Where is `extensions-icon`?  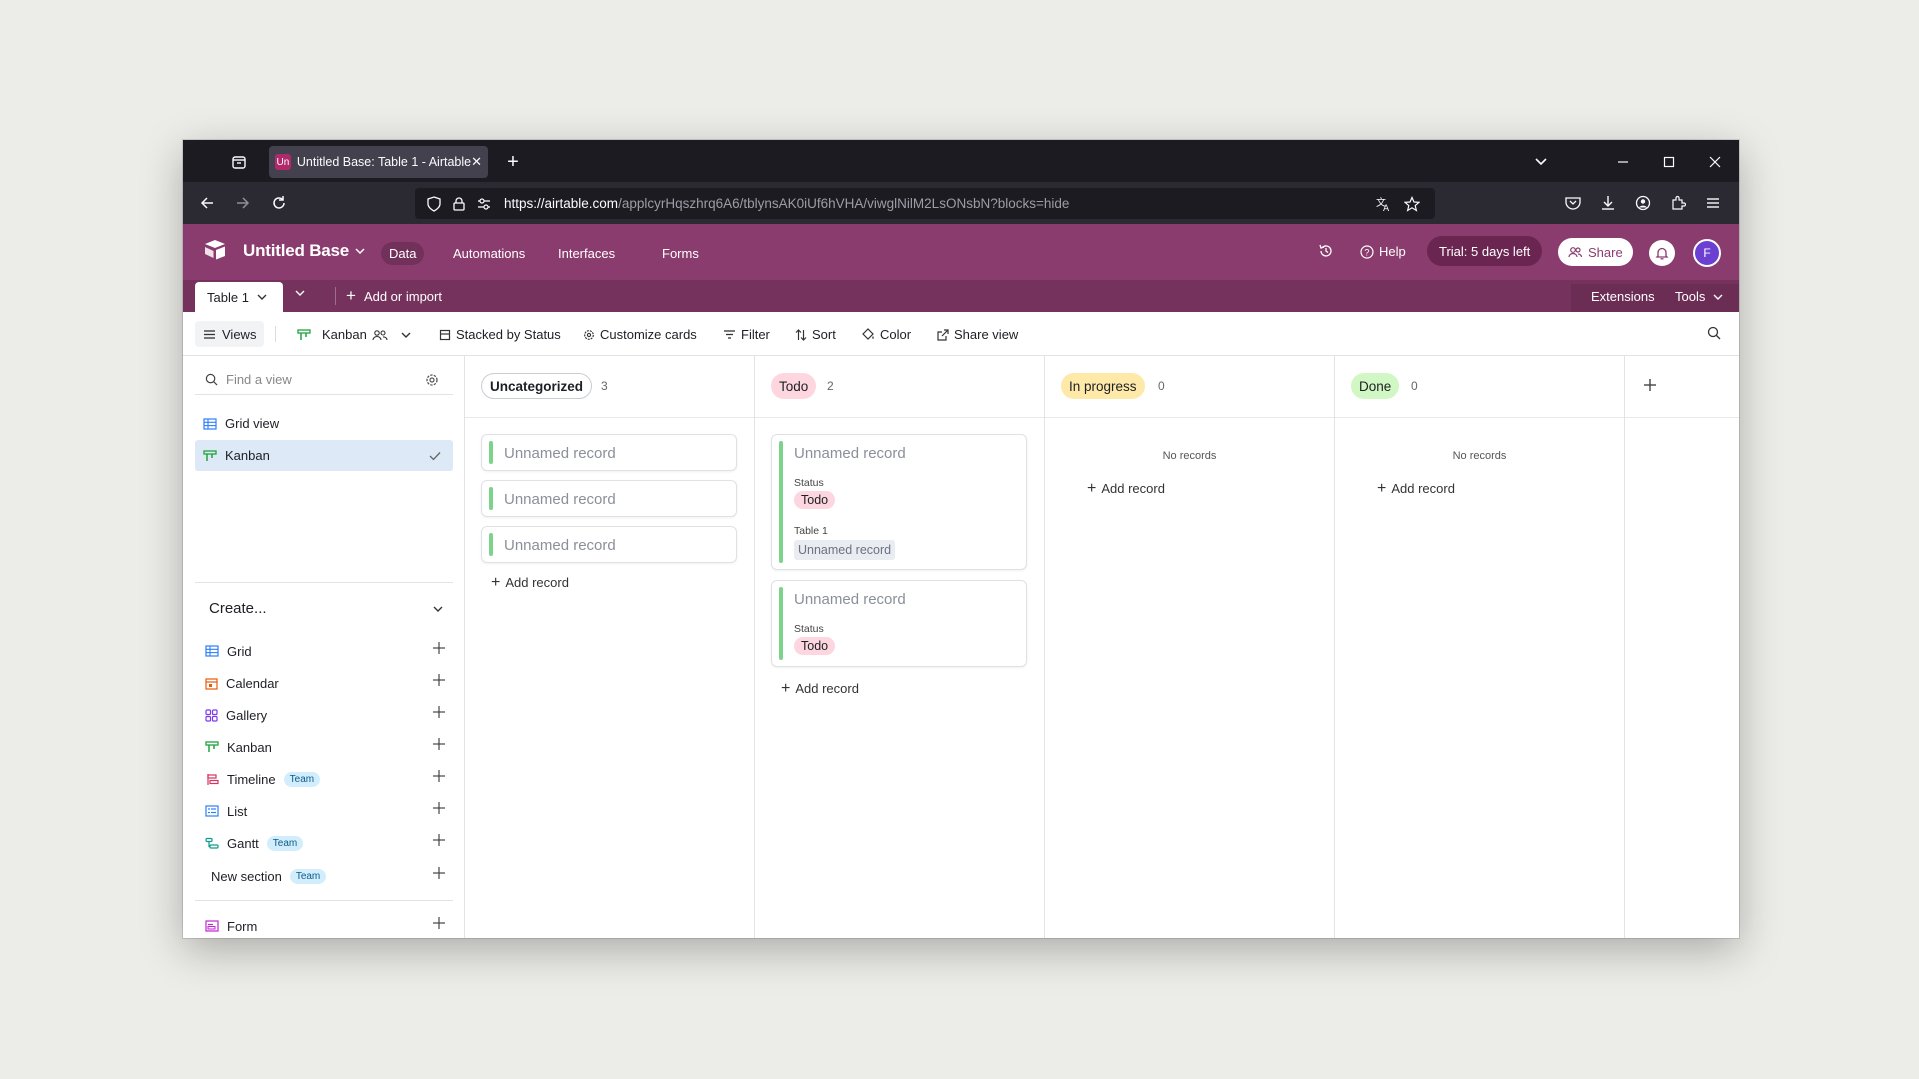 extensions-icon is located at coordinates (1678, 203).